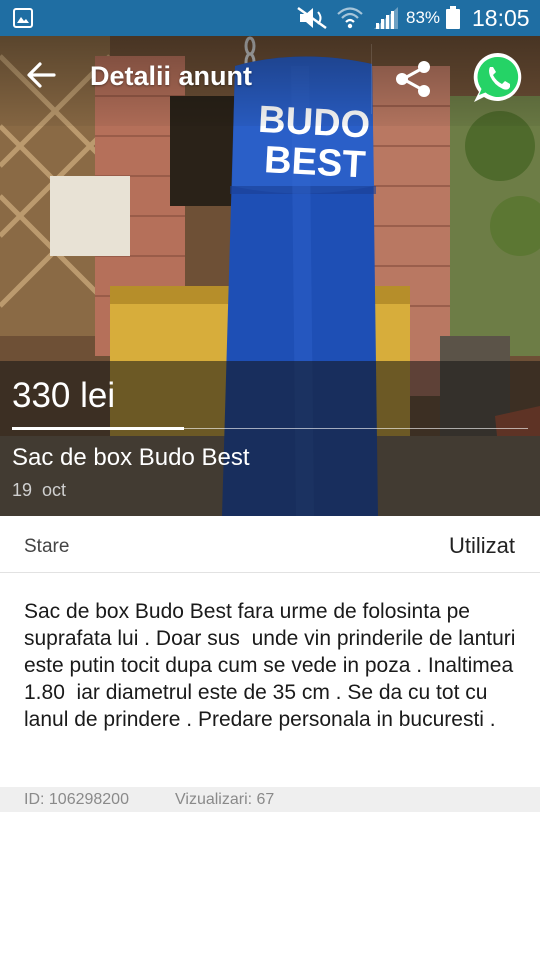 Image resolution: width=540 pixels, height=960 pixels. I want to click on whatsapp-icon, so click(498, 78).